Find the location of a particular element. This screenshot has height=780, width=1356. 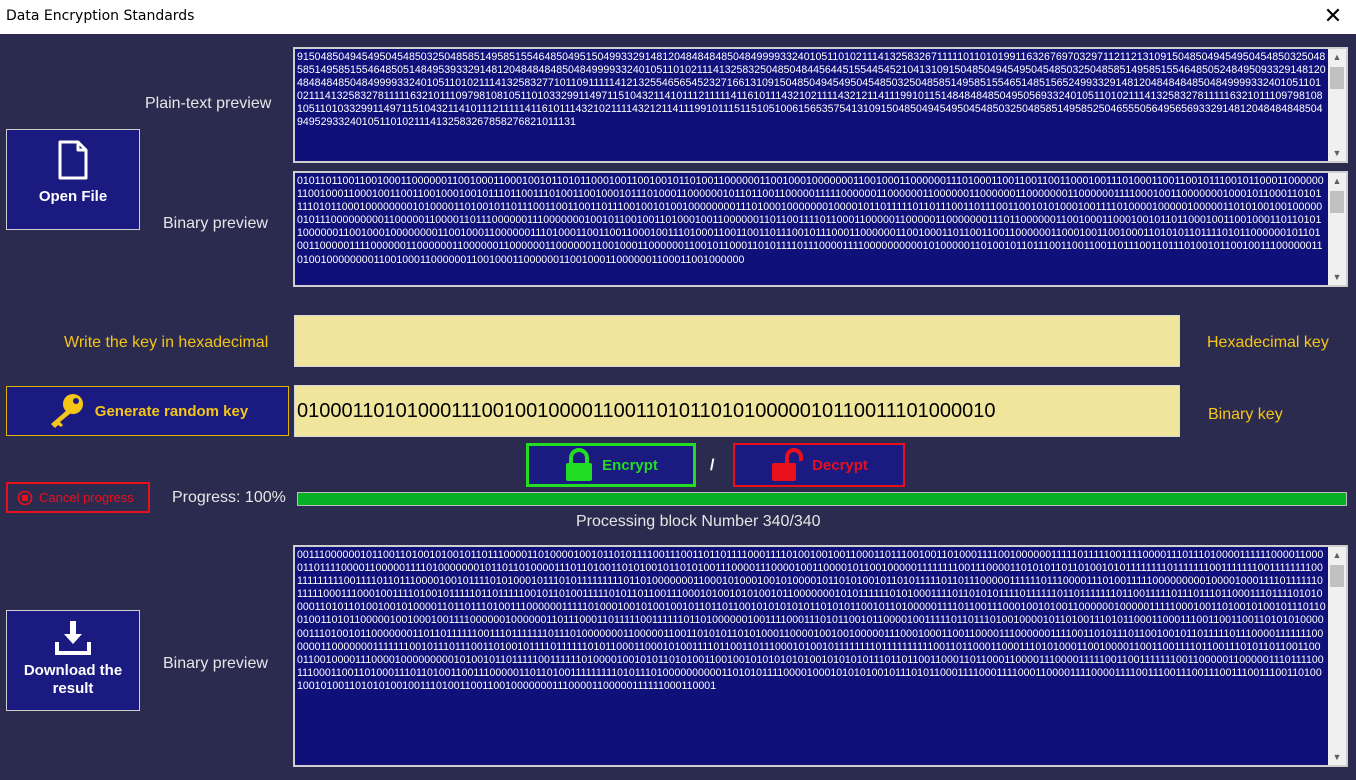

binary-key-side-label: Binary key is located at coordinates (1245, 414).